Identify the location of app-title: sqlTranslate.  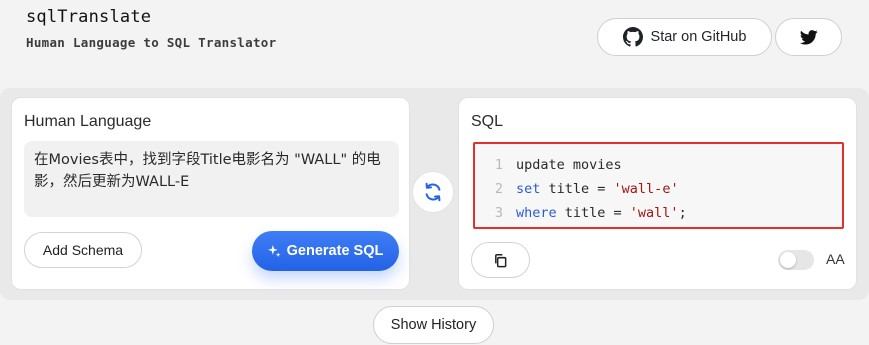
(89, 17).